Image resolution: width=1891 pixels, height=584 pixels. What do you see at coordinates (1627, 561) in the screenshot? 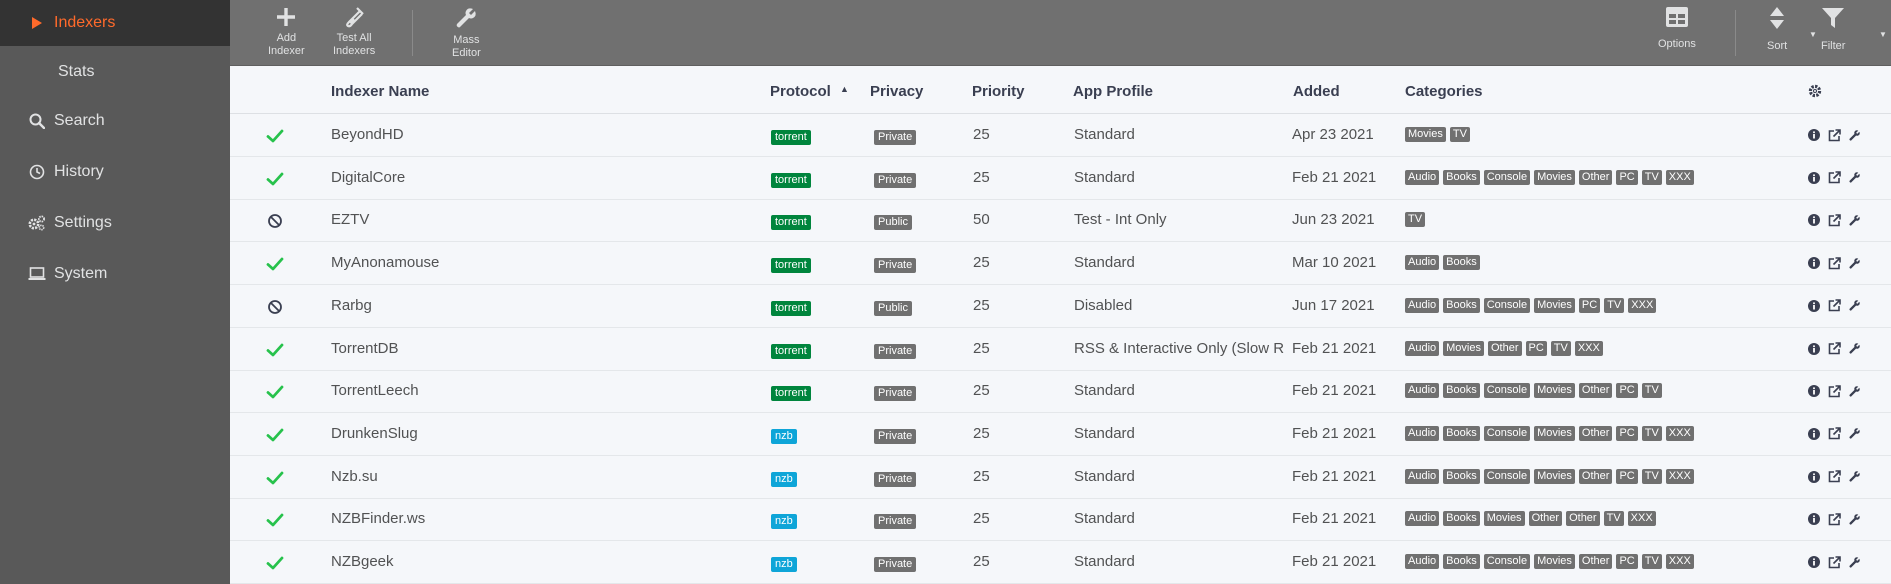
I see `category-badge: PC` at bounding box center [1627, 561].